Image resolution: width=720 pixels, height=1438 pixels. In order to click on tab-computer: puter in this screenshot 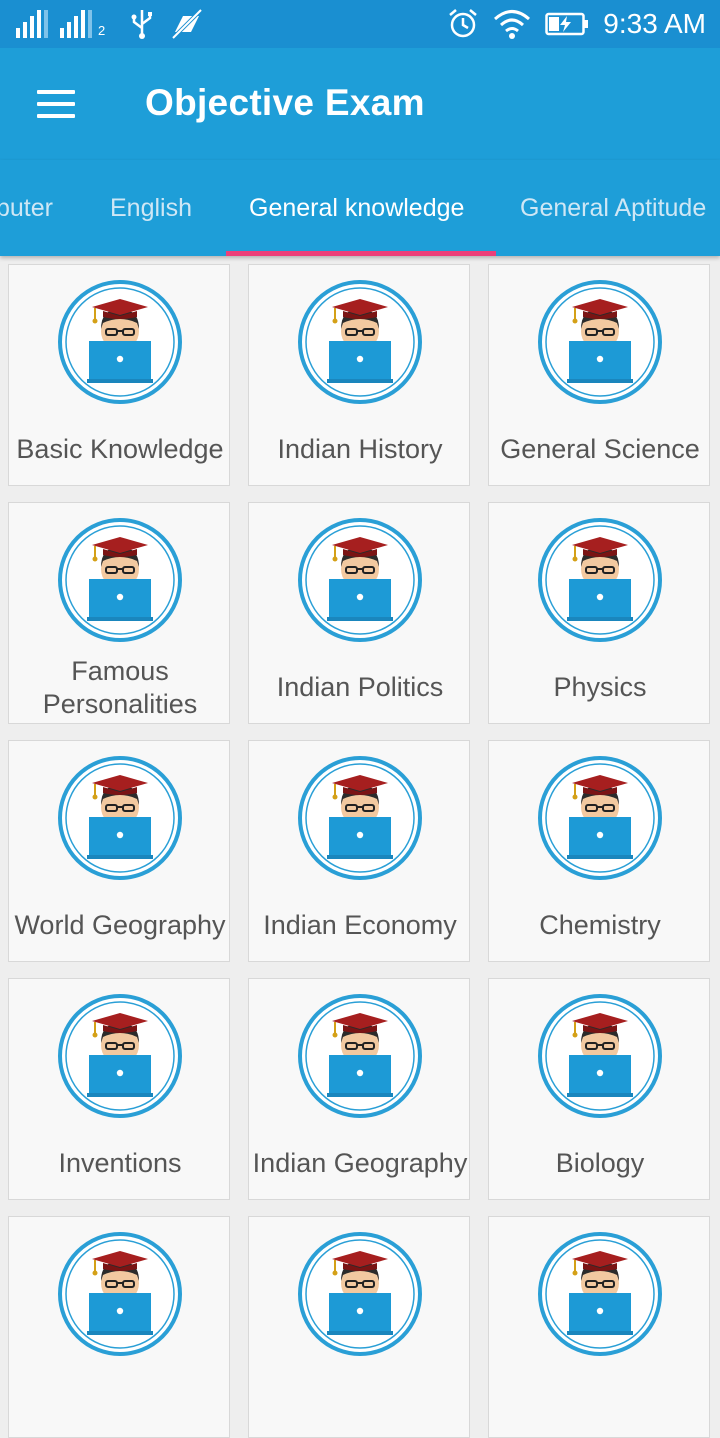, I will do `click(26, 208)`.